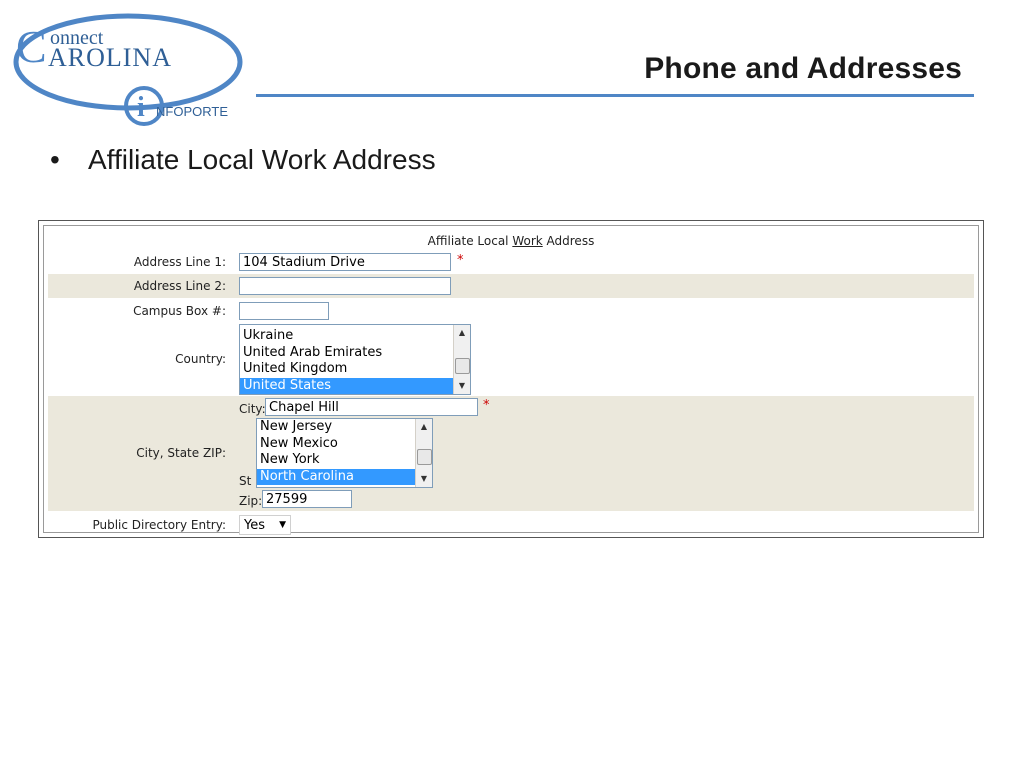 This screenshot has width=1024, height=768. What do you see at coordinates (346, 353) in the screenshot?
I see `country-option: United Arab Emirates` at bounding box center [346, 353].